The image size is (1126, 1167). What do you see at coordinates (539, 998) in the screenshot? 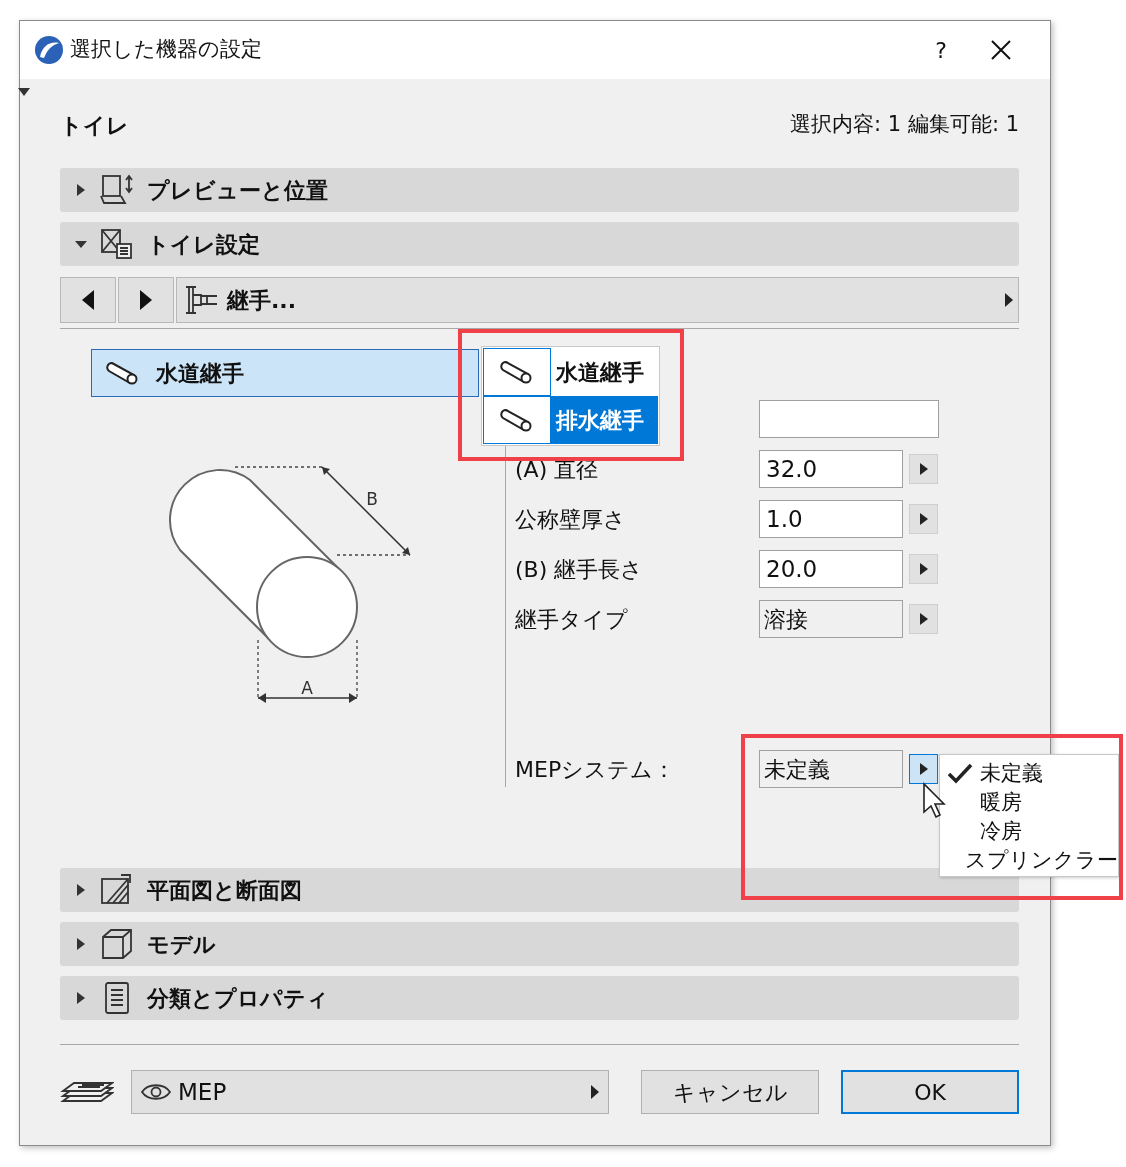
I see `section-header: 分類とプロパティ` at bounding box center [539, 998].